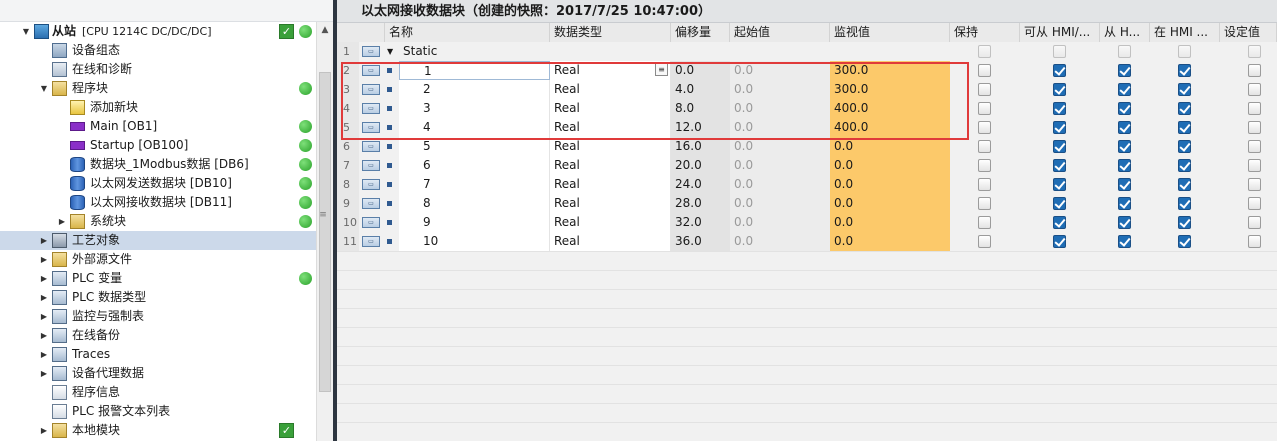 This screenshot has width=1277, height=441. What do you see at coordinates (158, 259) in the screenshot?
I see `tree-item: ▶ 外部源文件` at bounding box center [158, 259].